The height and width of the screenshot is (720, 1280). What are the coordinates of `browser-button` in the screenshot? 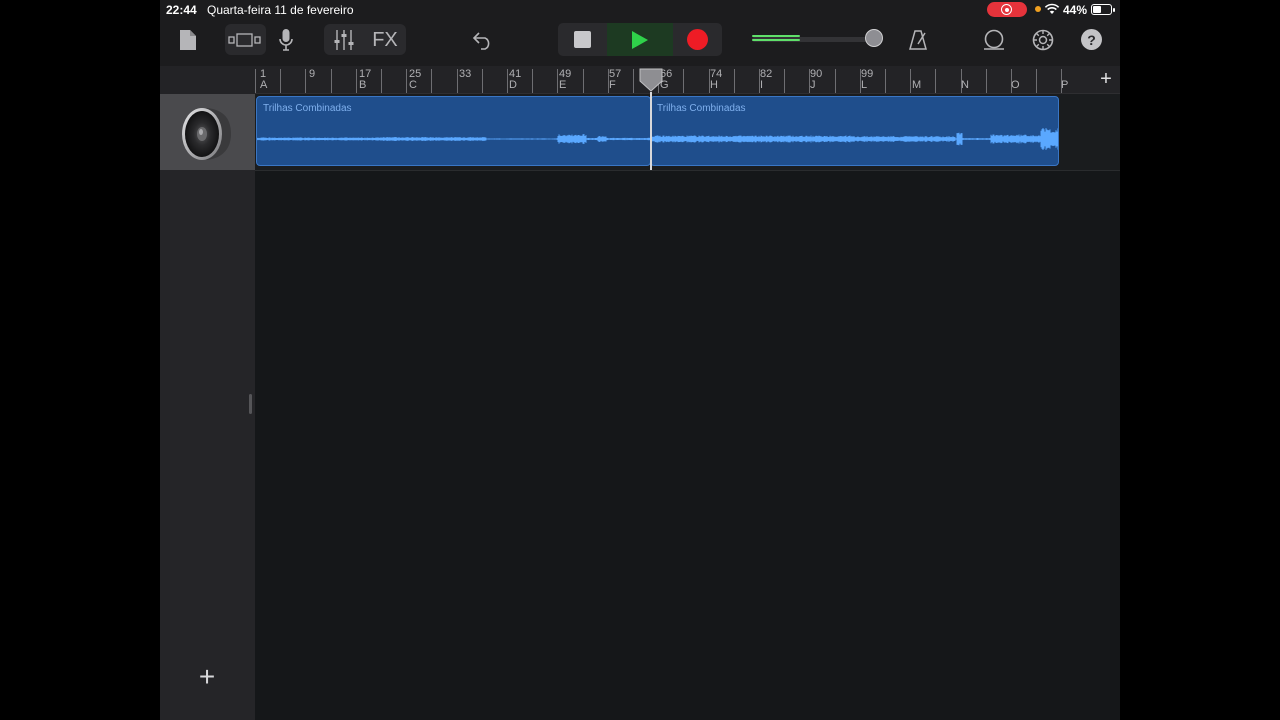 It's located at (245, 40).